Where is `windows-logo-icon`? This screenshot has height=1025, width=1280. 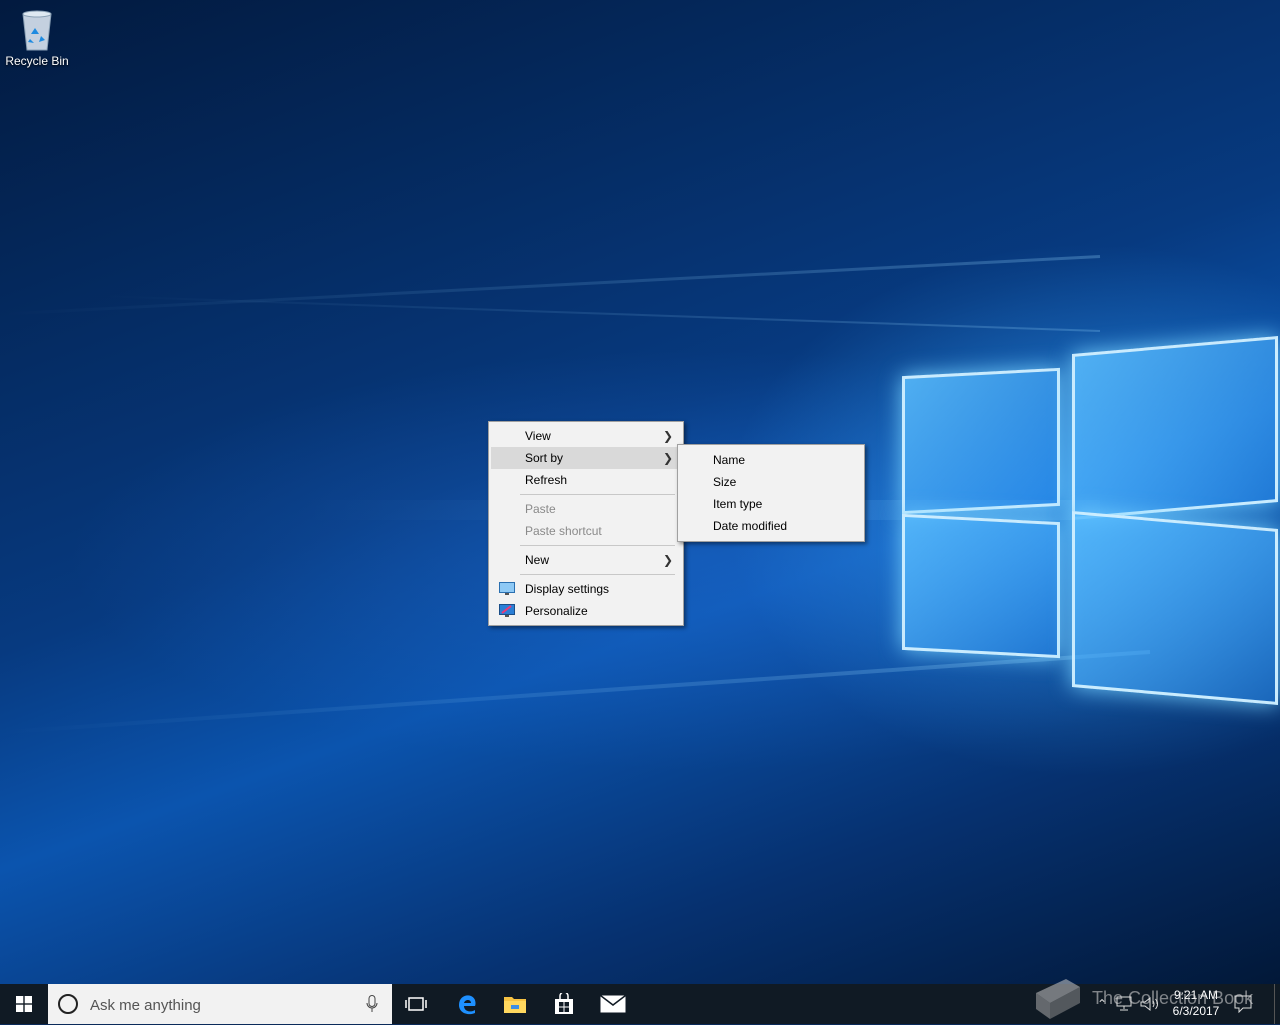 windows-logo-icon is located at coordinates (24, 1004).